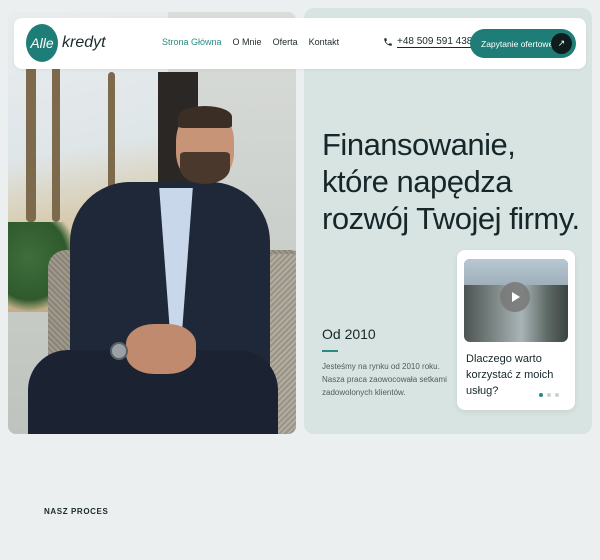 The height and width of the screenshot is (560, 600). What do you see at coordinates (510, 375) in the screenshot?
I see `video-card-text: Dlaczego warto korzystać z moich usług?` at bounding box center [510, 375].